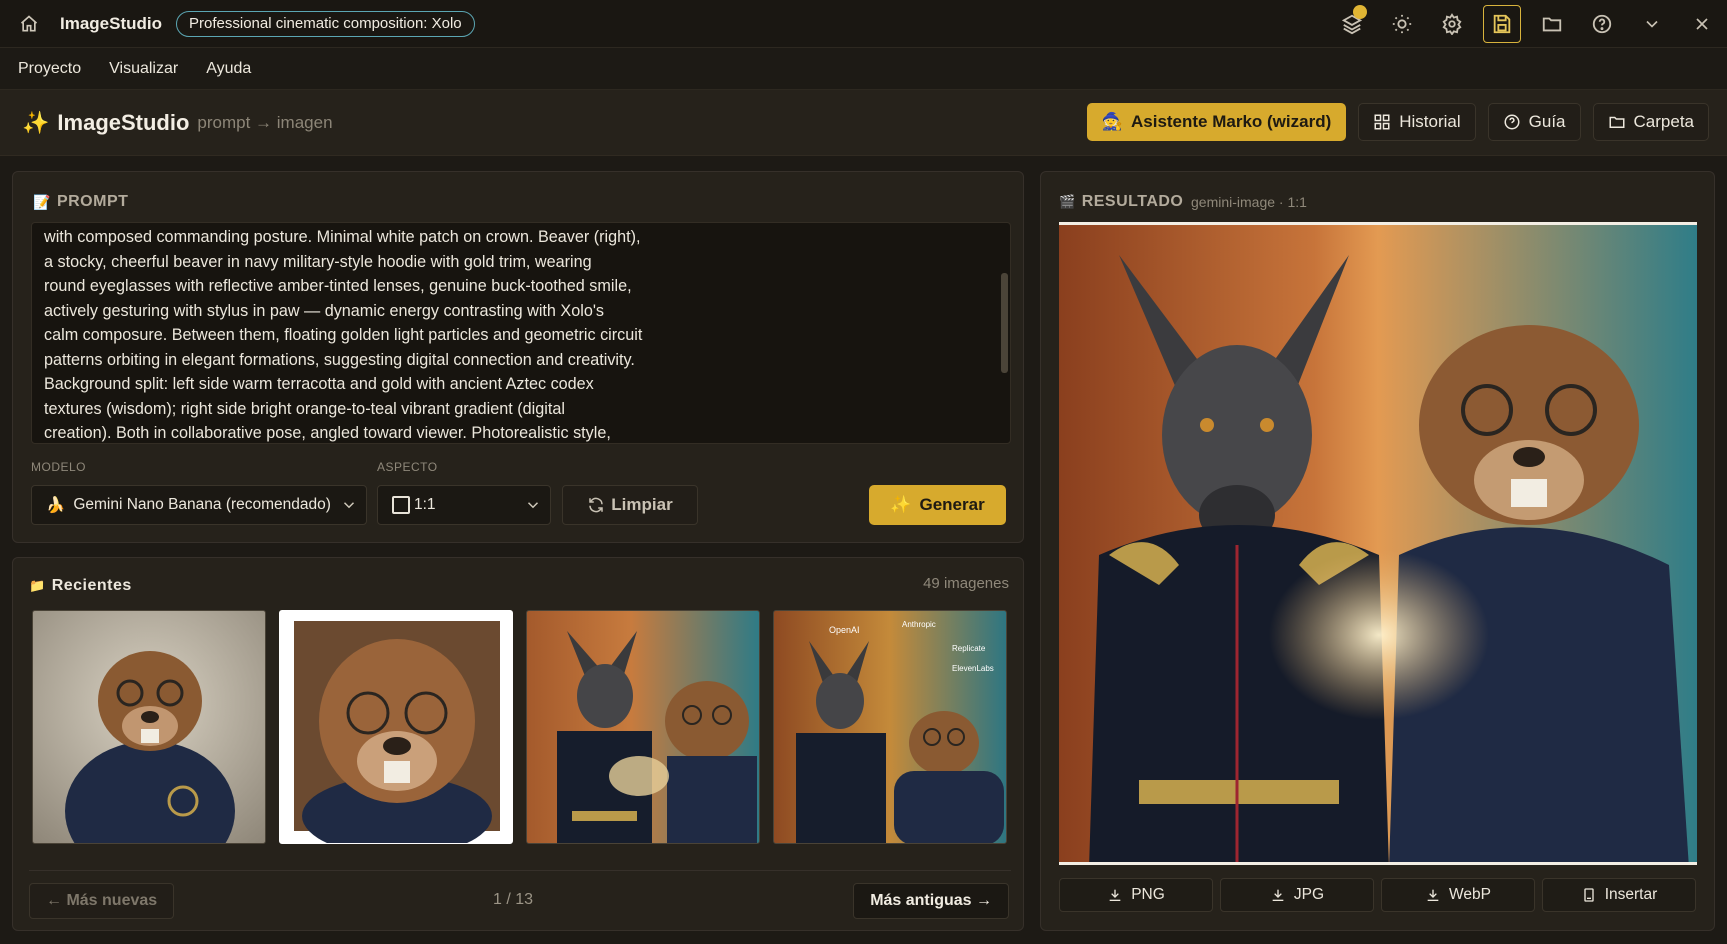 This screenshot has height=944, width=1727. What do you see at coordinates (890, 727) in the screenshot?
I see `recent-thumbnail: OpenAI Anthropic Replicate ElevenLabs` at bounding box center [890, 727].